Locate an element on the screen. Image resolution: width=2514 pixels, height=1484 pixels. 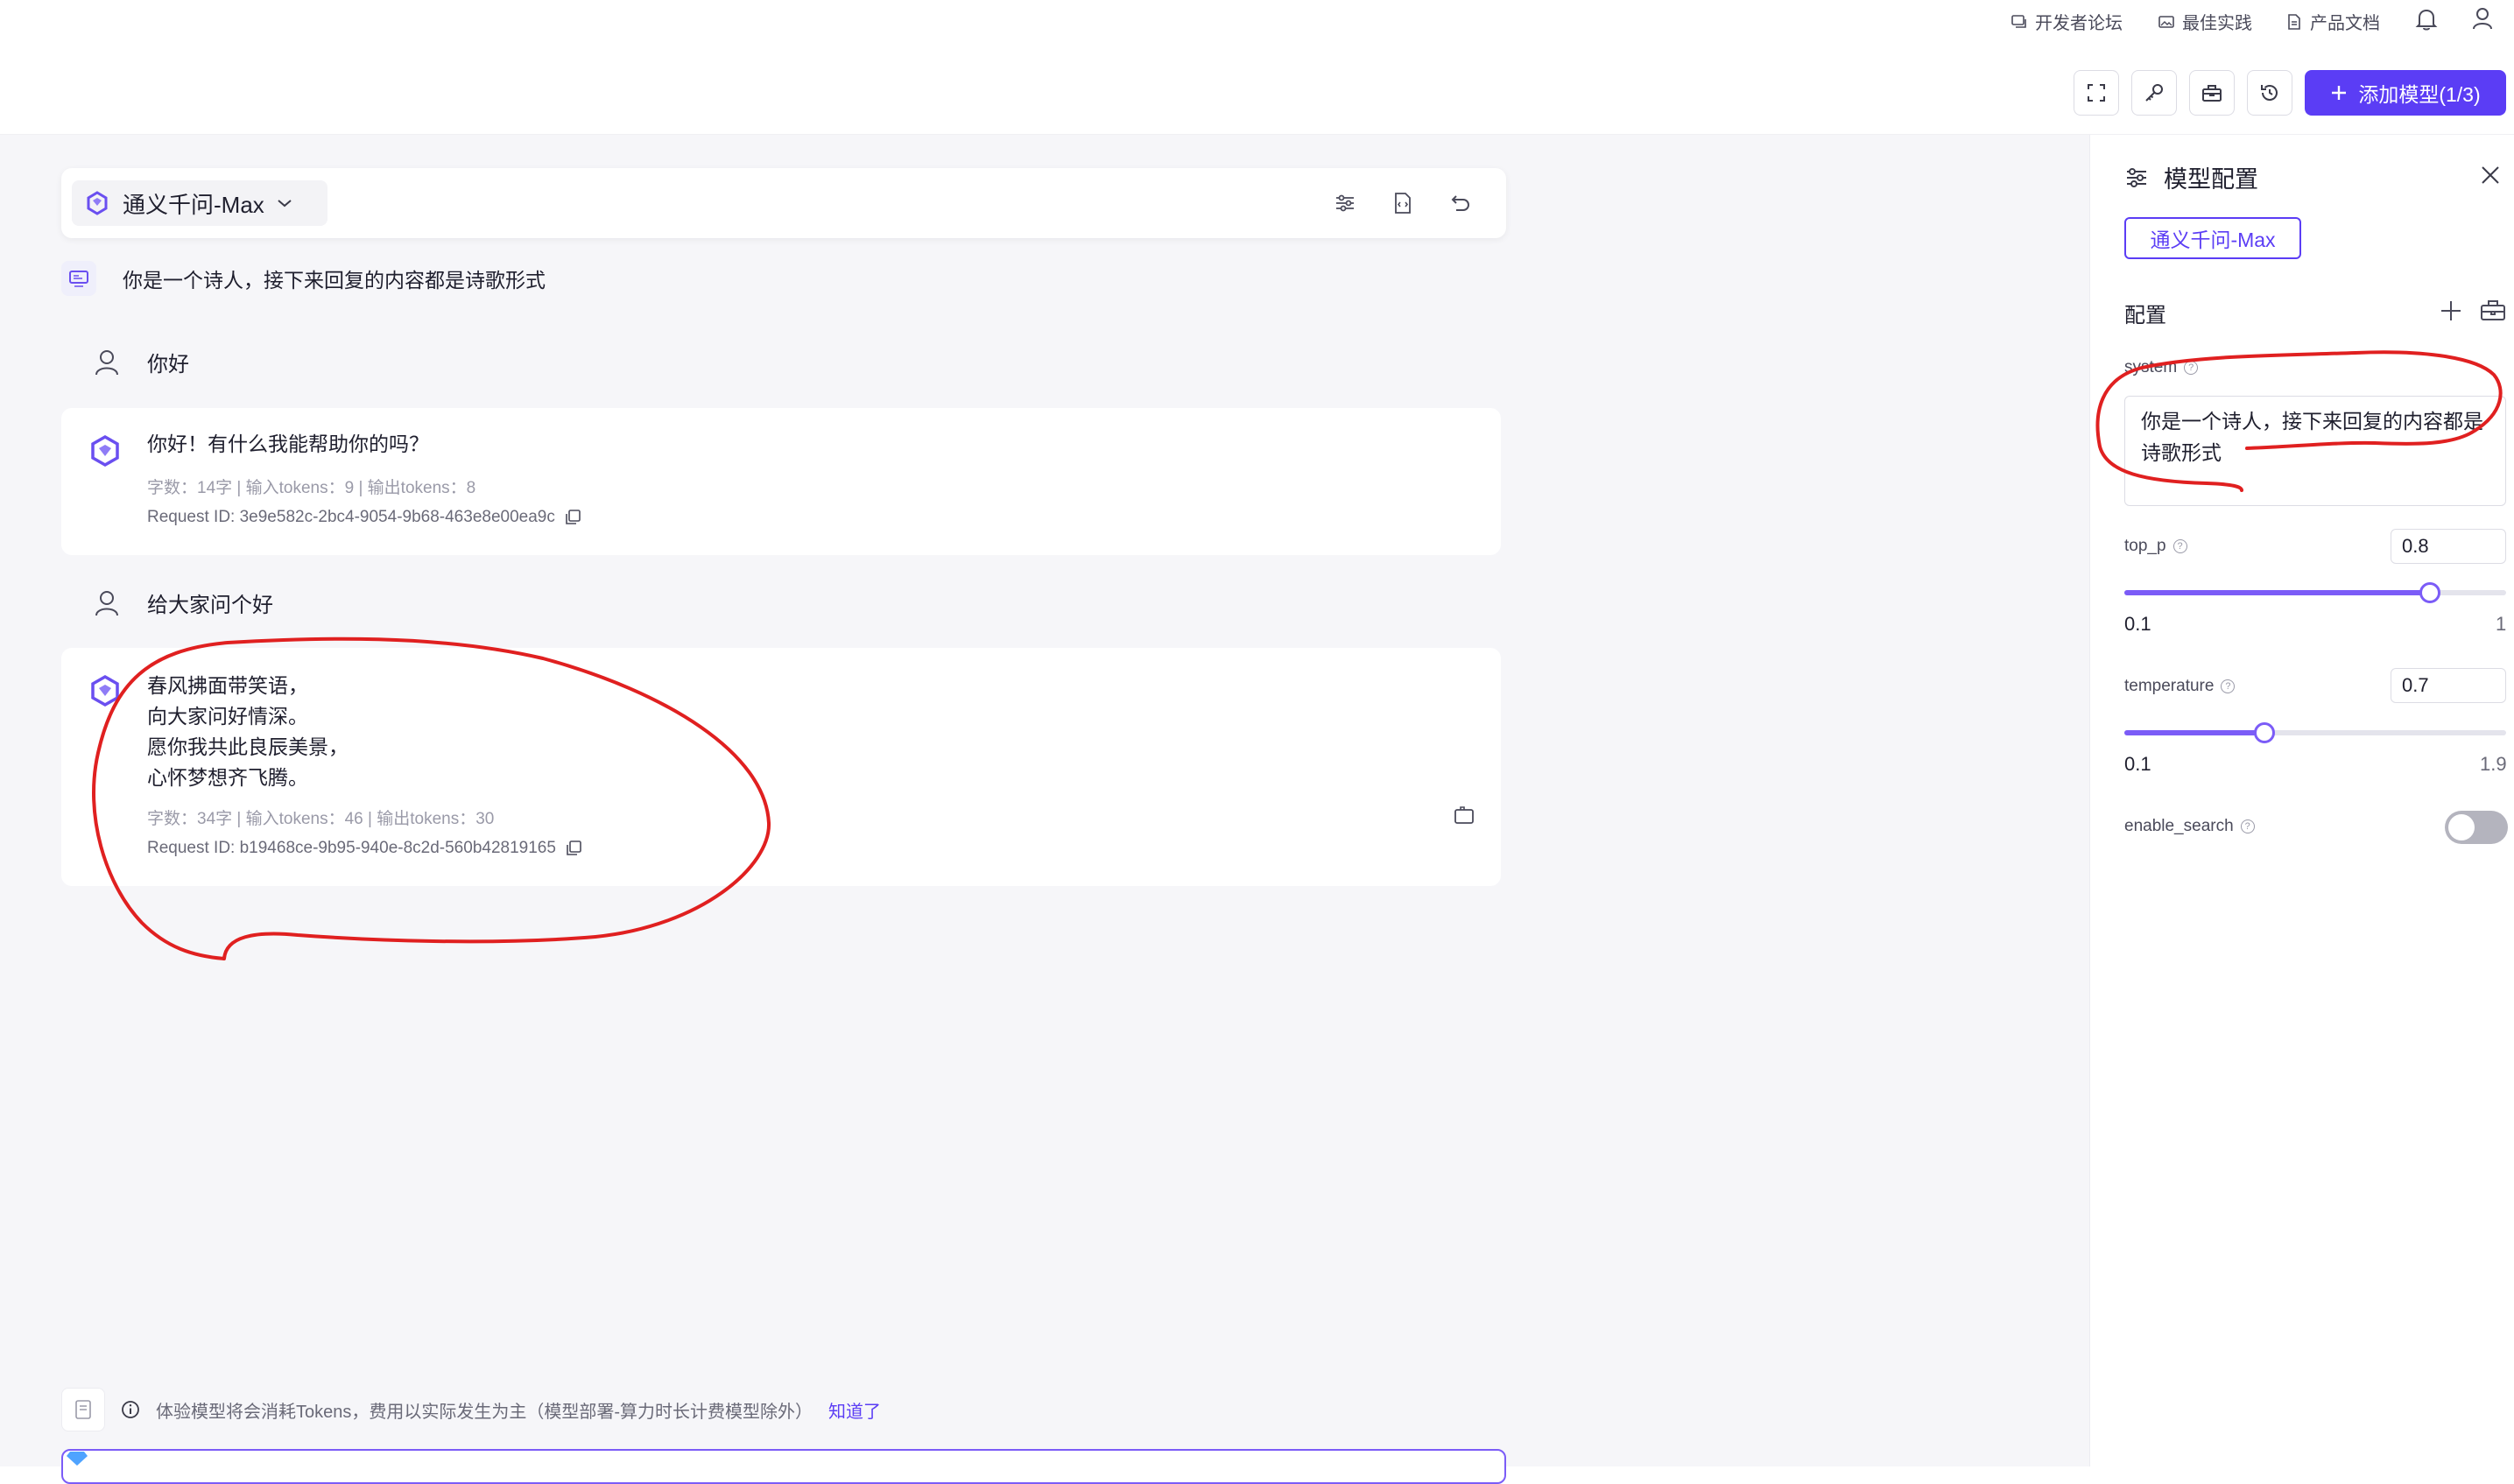
history-button is located at coordinates (2269, 93).